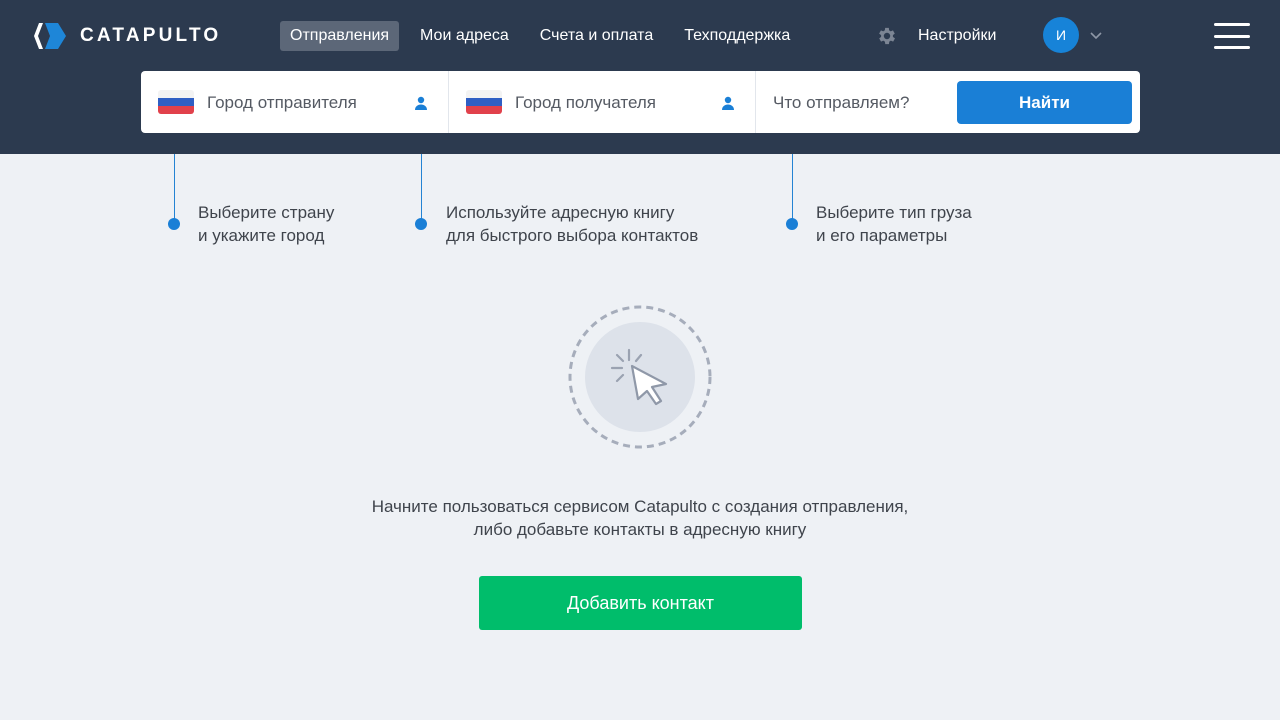 The width and height of the screenshot is (1280, 720). I want to click on hint-line: и укажите город, so click(261, 235).